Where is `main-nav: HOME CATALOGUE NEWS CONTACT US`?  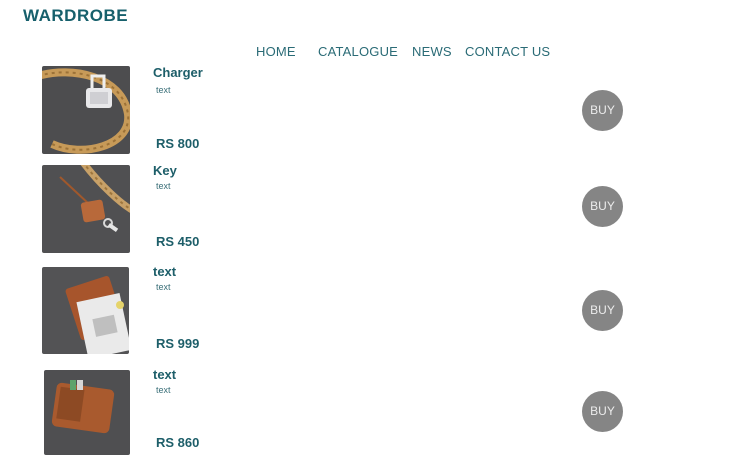 main-nav: HOME CATALOGUE NEWS CONTACT US is located at coordinates (405, 51).